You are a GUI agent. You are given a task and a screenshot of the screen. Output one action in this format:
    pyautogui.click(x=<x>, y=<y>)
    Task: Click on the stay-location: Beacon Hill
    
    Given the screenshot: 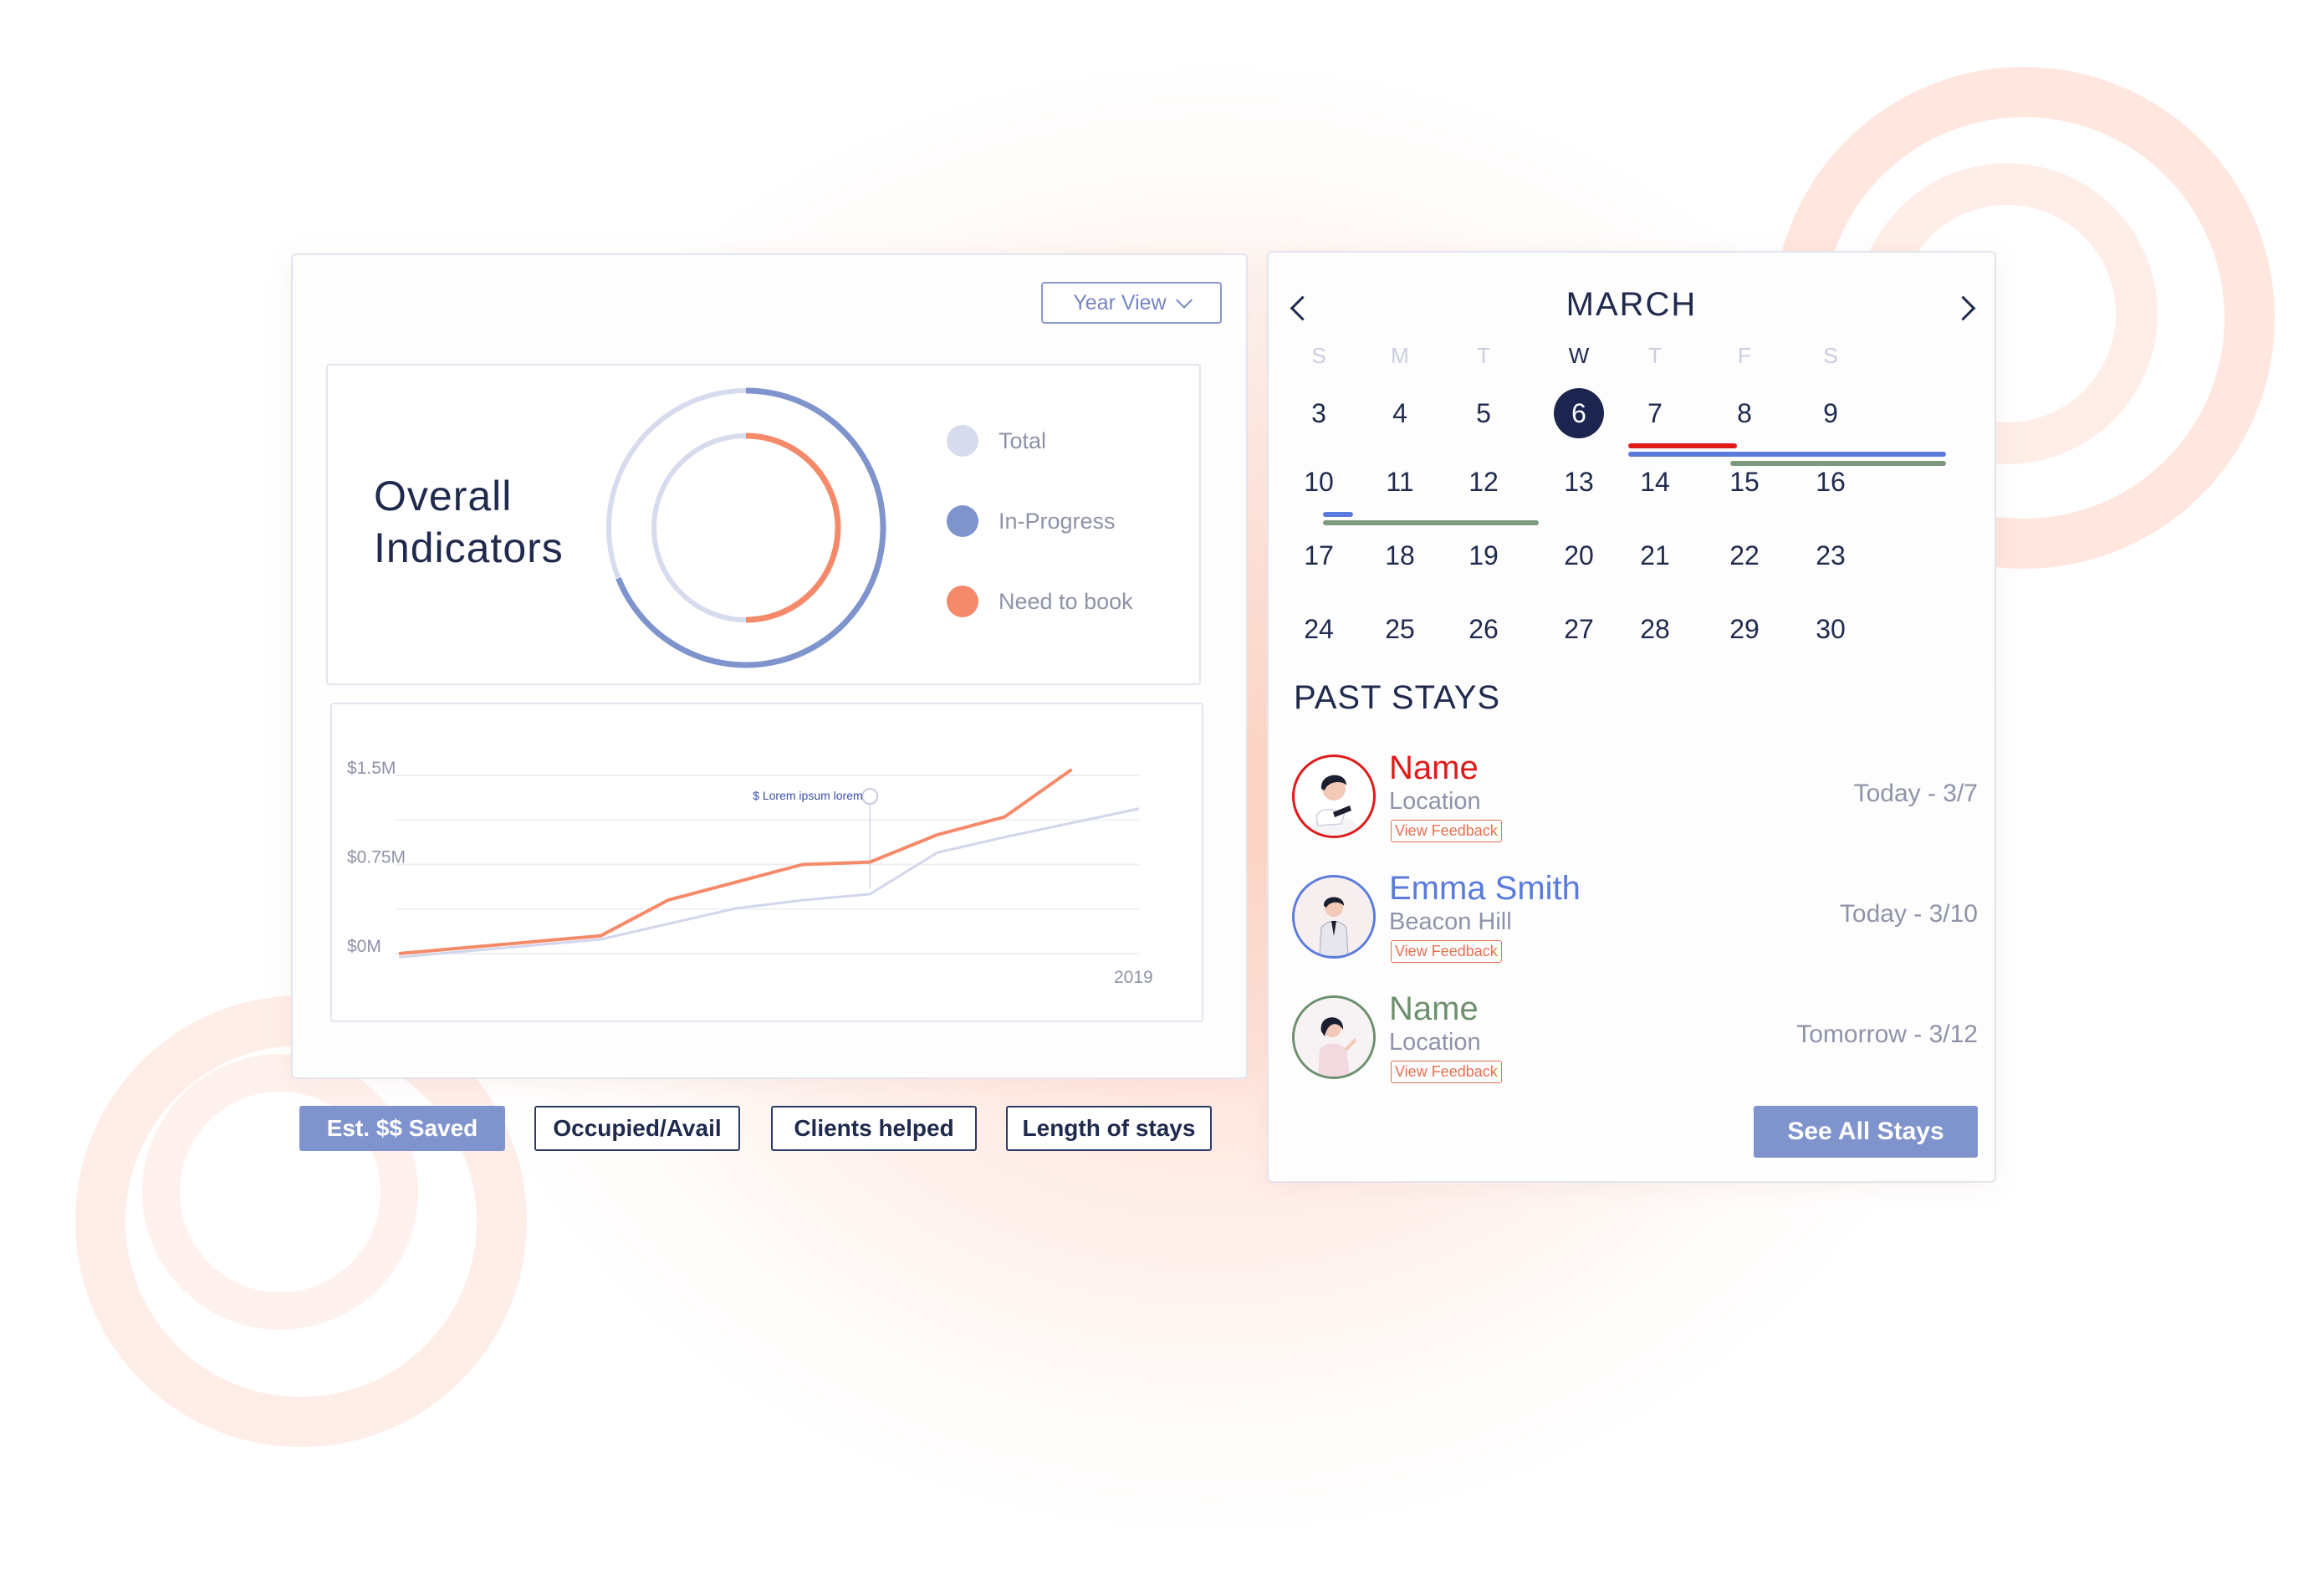 What is the action you would take?
    pyautogui.click(x=1450, y=922)
    